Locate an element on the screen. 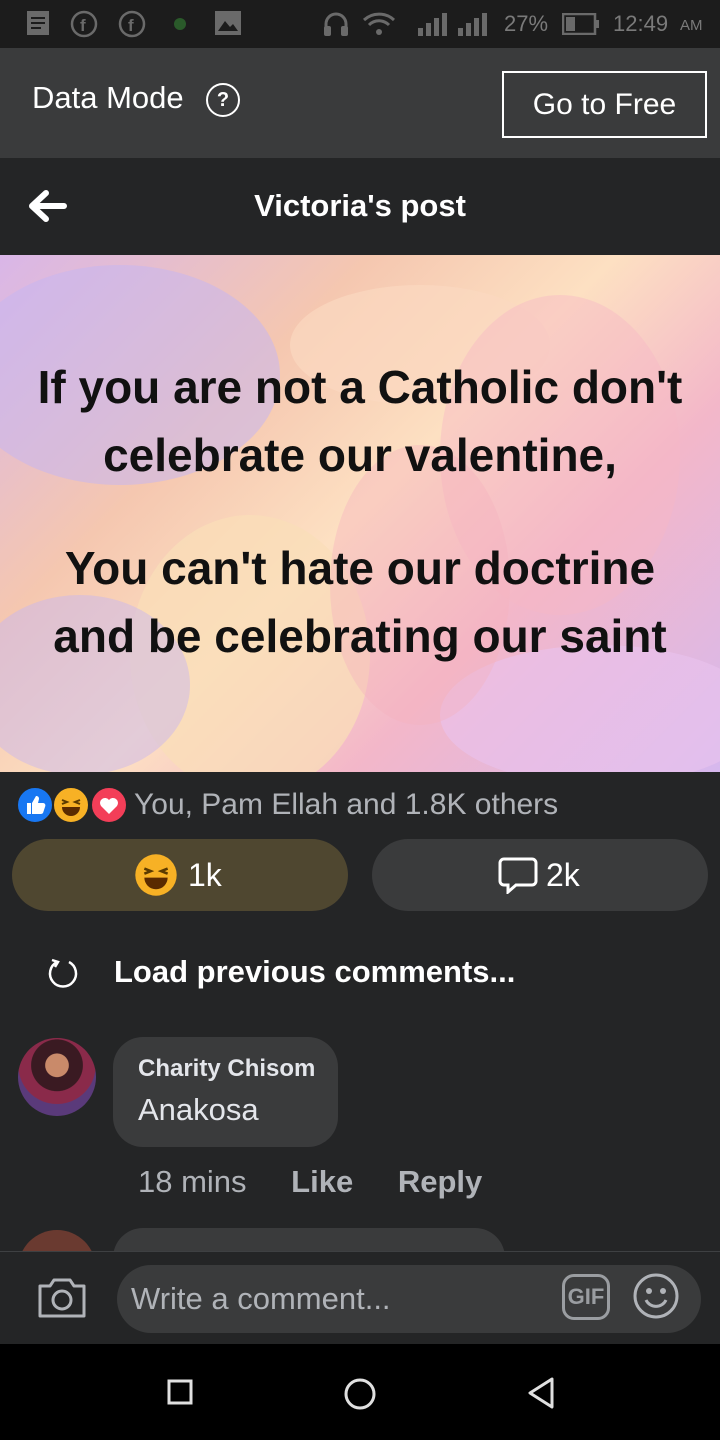  comment-time: 18 mins is located at coordinates (192, 1181).